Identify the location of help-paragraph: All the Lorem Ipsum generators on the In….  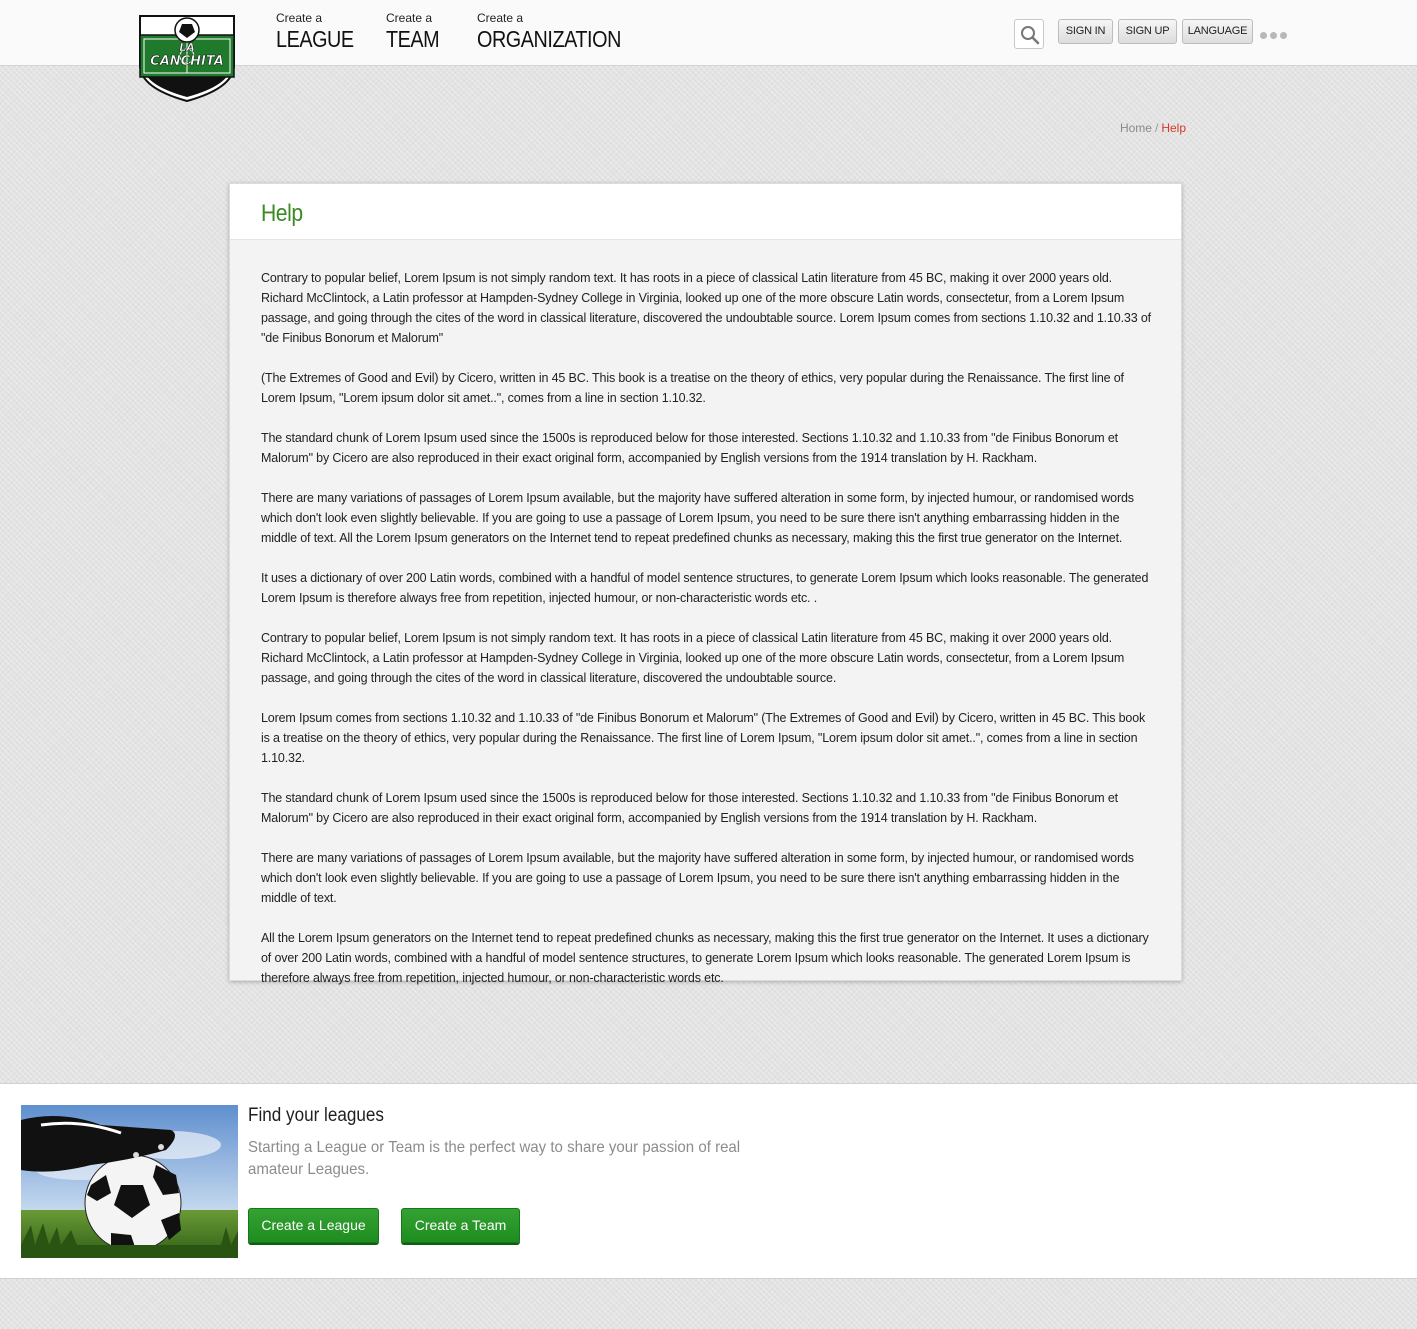
(705, 958).